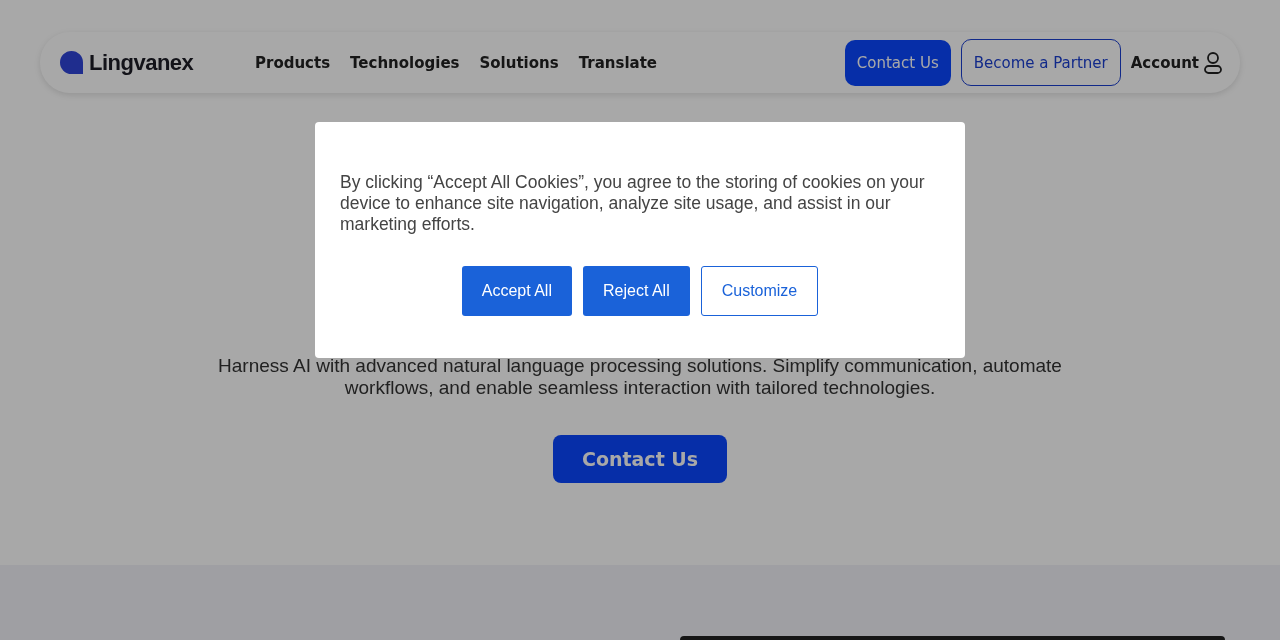 The height and width of the screenshot is (640, 1280). What do you see at coordinates (405, 62) in the screenshot?
I see `nav-link: Technologies` at bounding box center [405, 62].